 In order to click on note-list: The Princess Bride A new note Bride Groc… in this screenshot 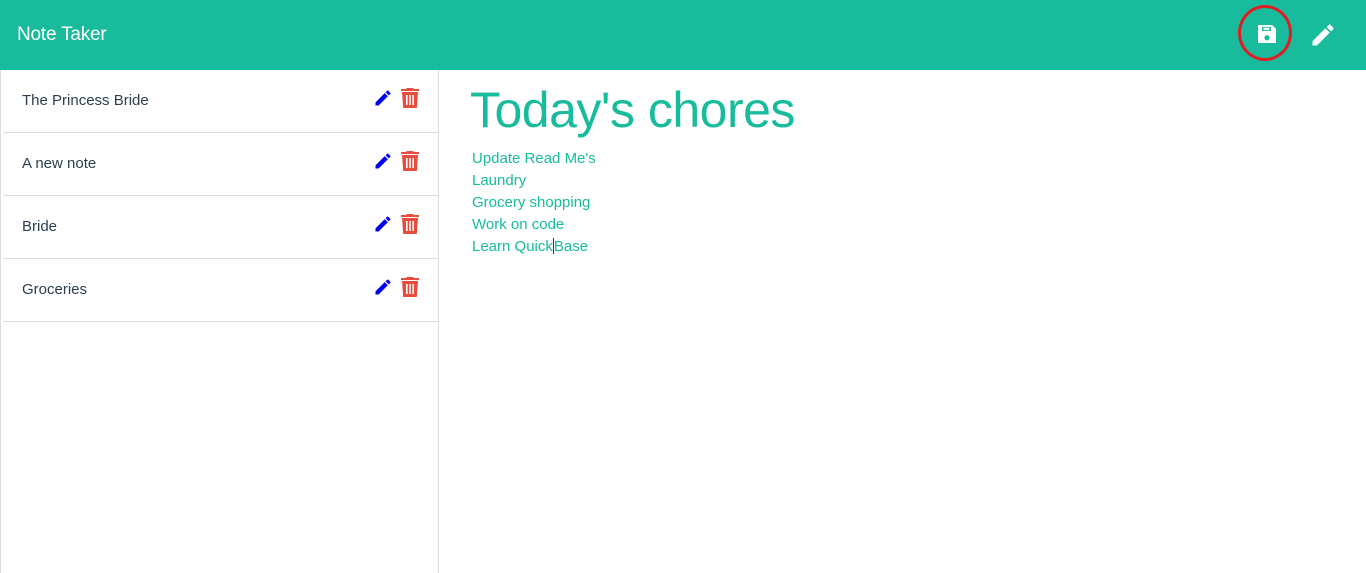, I will do `click(219, 196)`.